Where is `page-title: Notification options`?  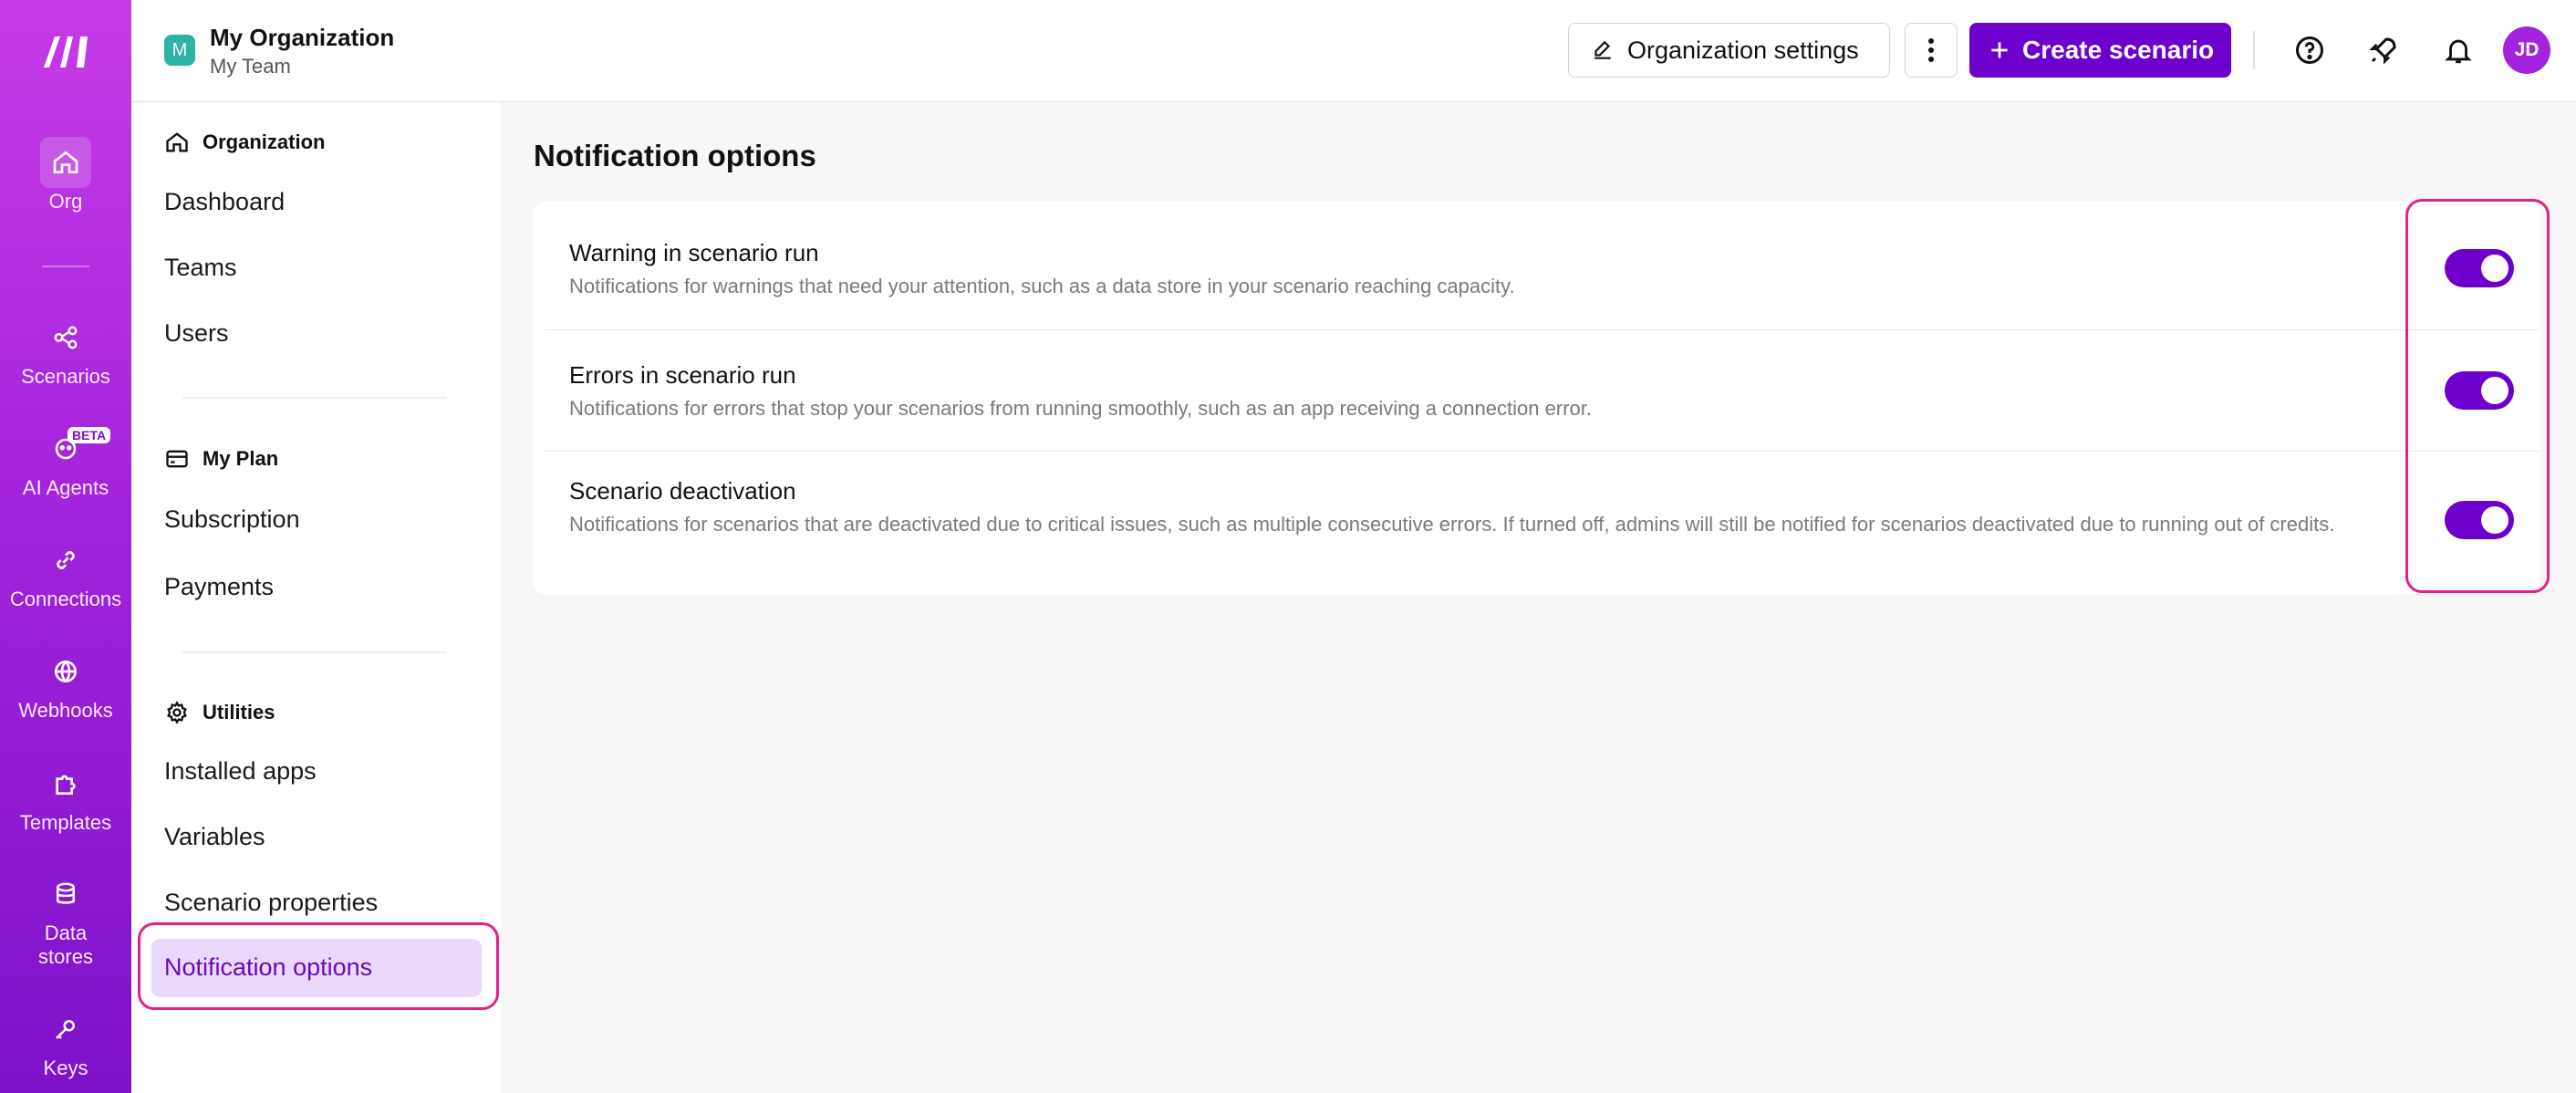 page-title: Notification options is located at coordinates (675, 155).